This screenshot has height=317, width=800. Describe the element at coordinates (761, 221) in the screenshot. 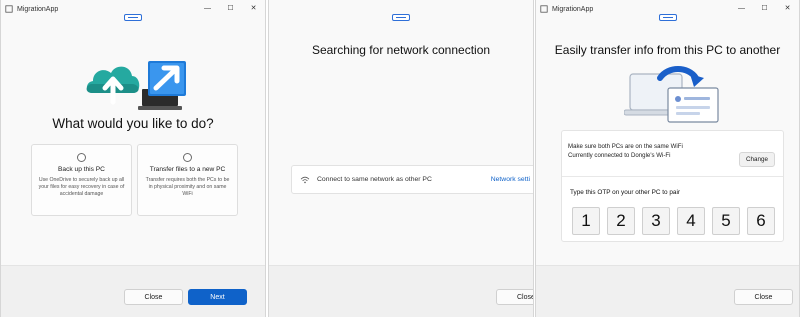

I see `otp-digit: 6` at that location.